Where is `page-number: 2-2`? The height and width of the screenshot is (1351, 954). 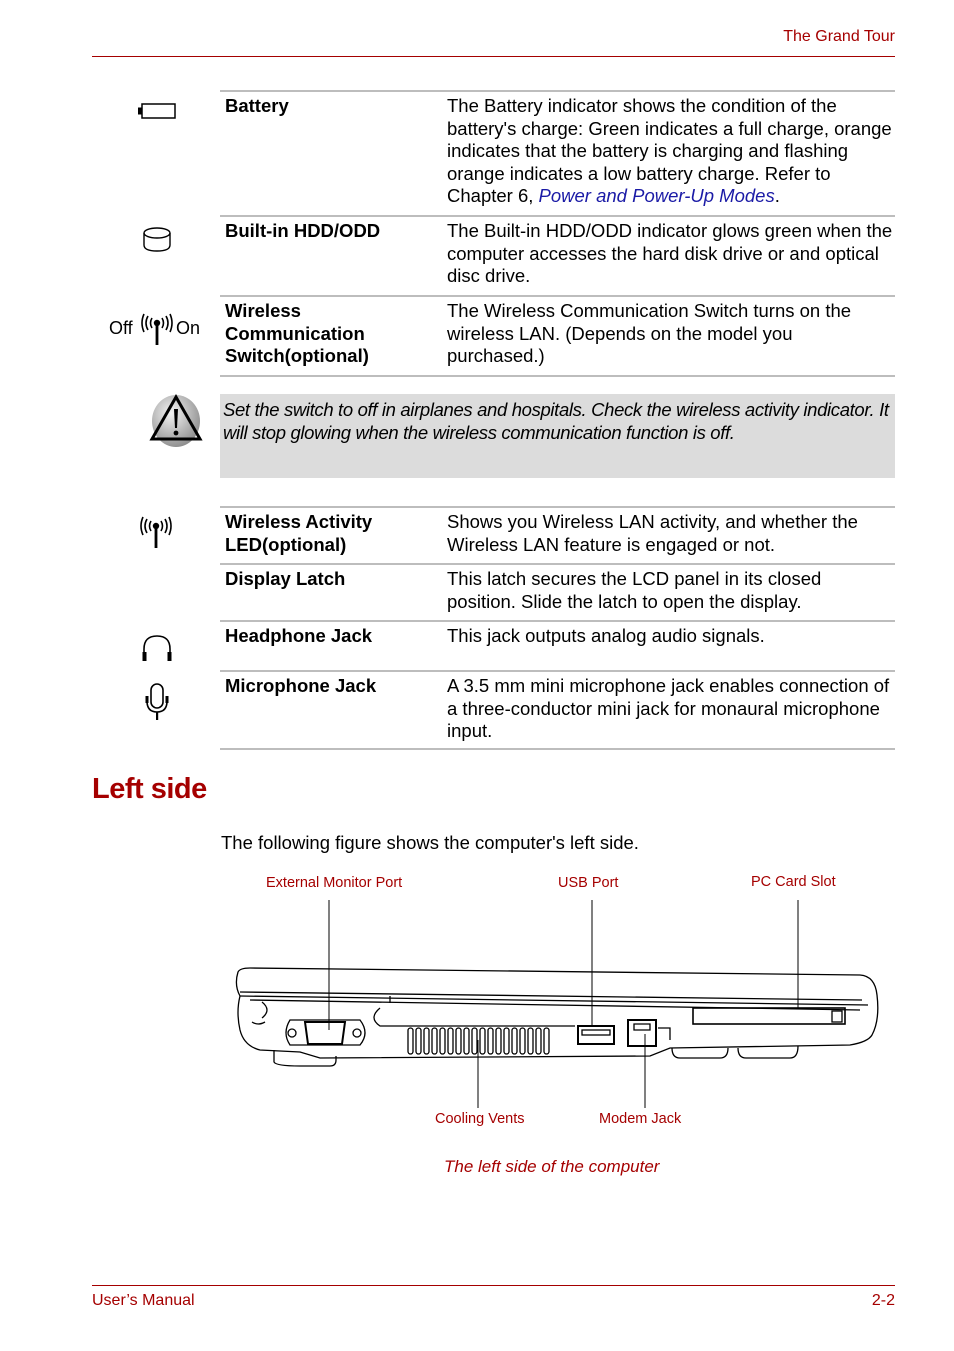
page-number: 2-2 is located at coordinates (883, 1300).